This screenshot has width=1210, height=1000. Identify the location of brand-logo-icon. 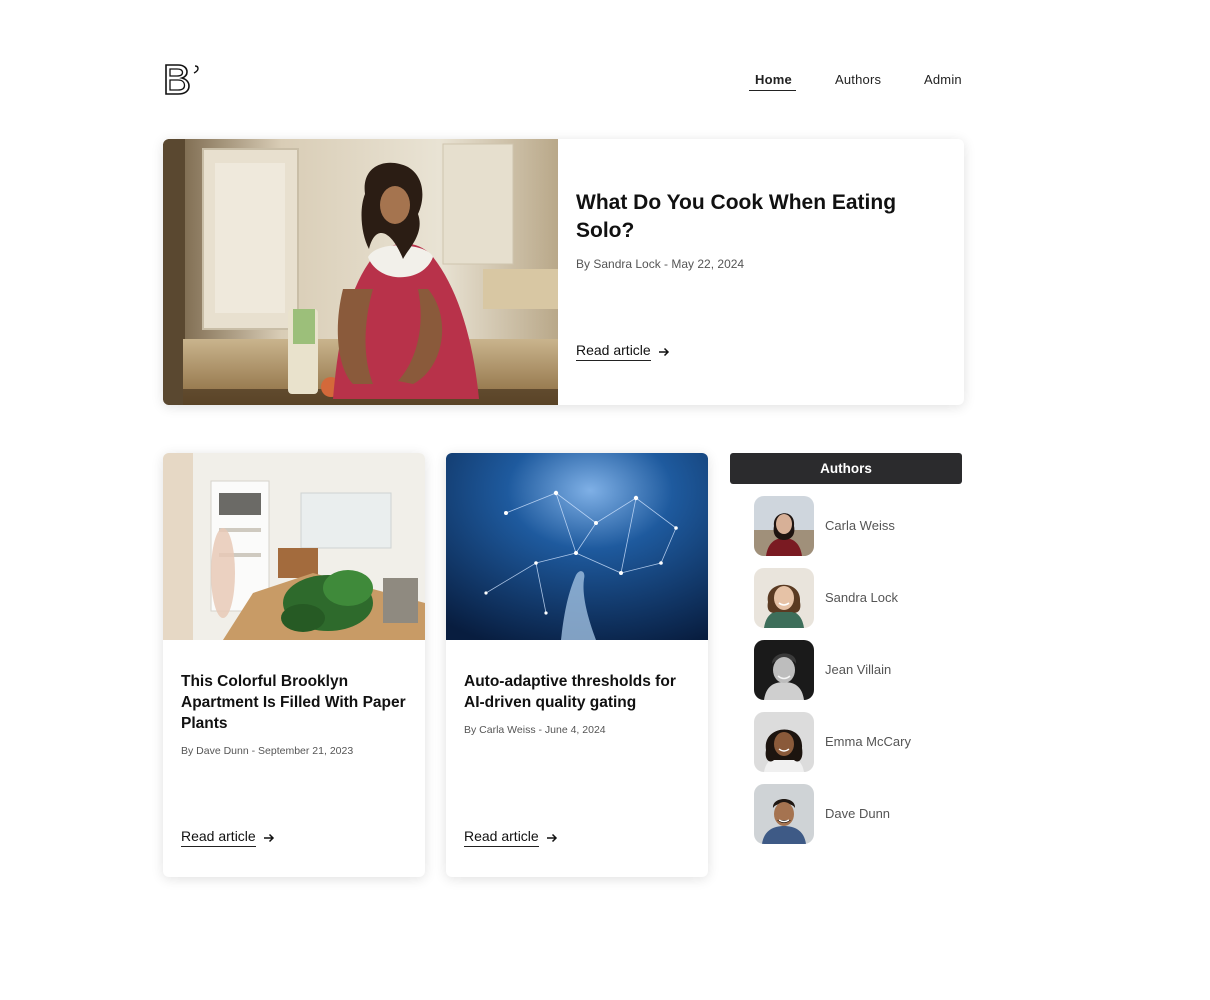
(184, 80).